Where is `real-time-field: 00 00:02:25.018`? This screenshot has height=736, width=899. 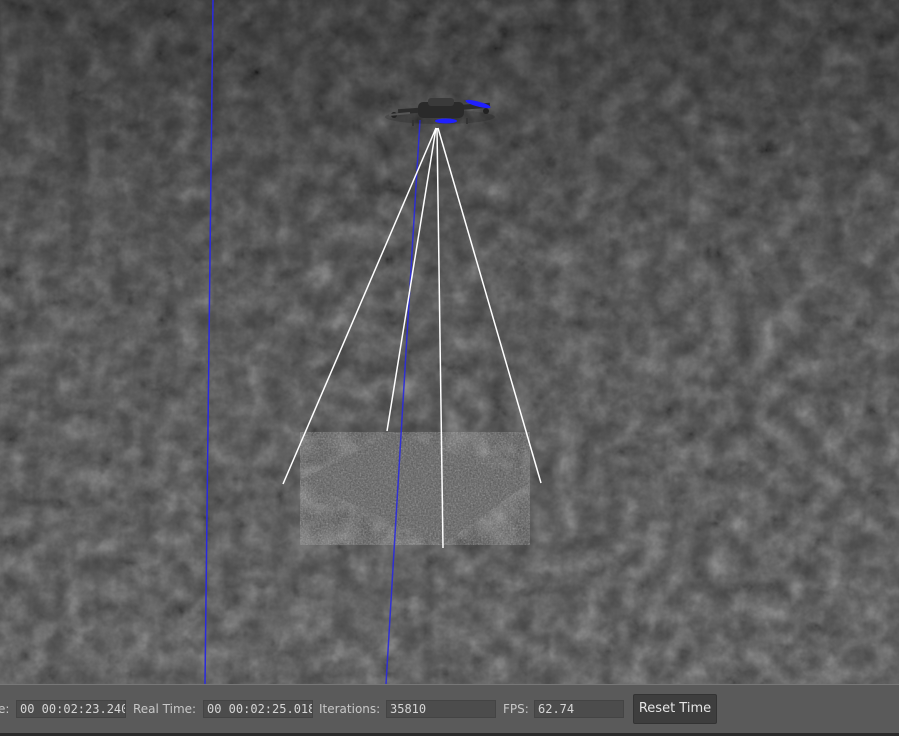
real-time-field: 00 00:02:25.018 is located at coordinates (258, 709).